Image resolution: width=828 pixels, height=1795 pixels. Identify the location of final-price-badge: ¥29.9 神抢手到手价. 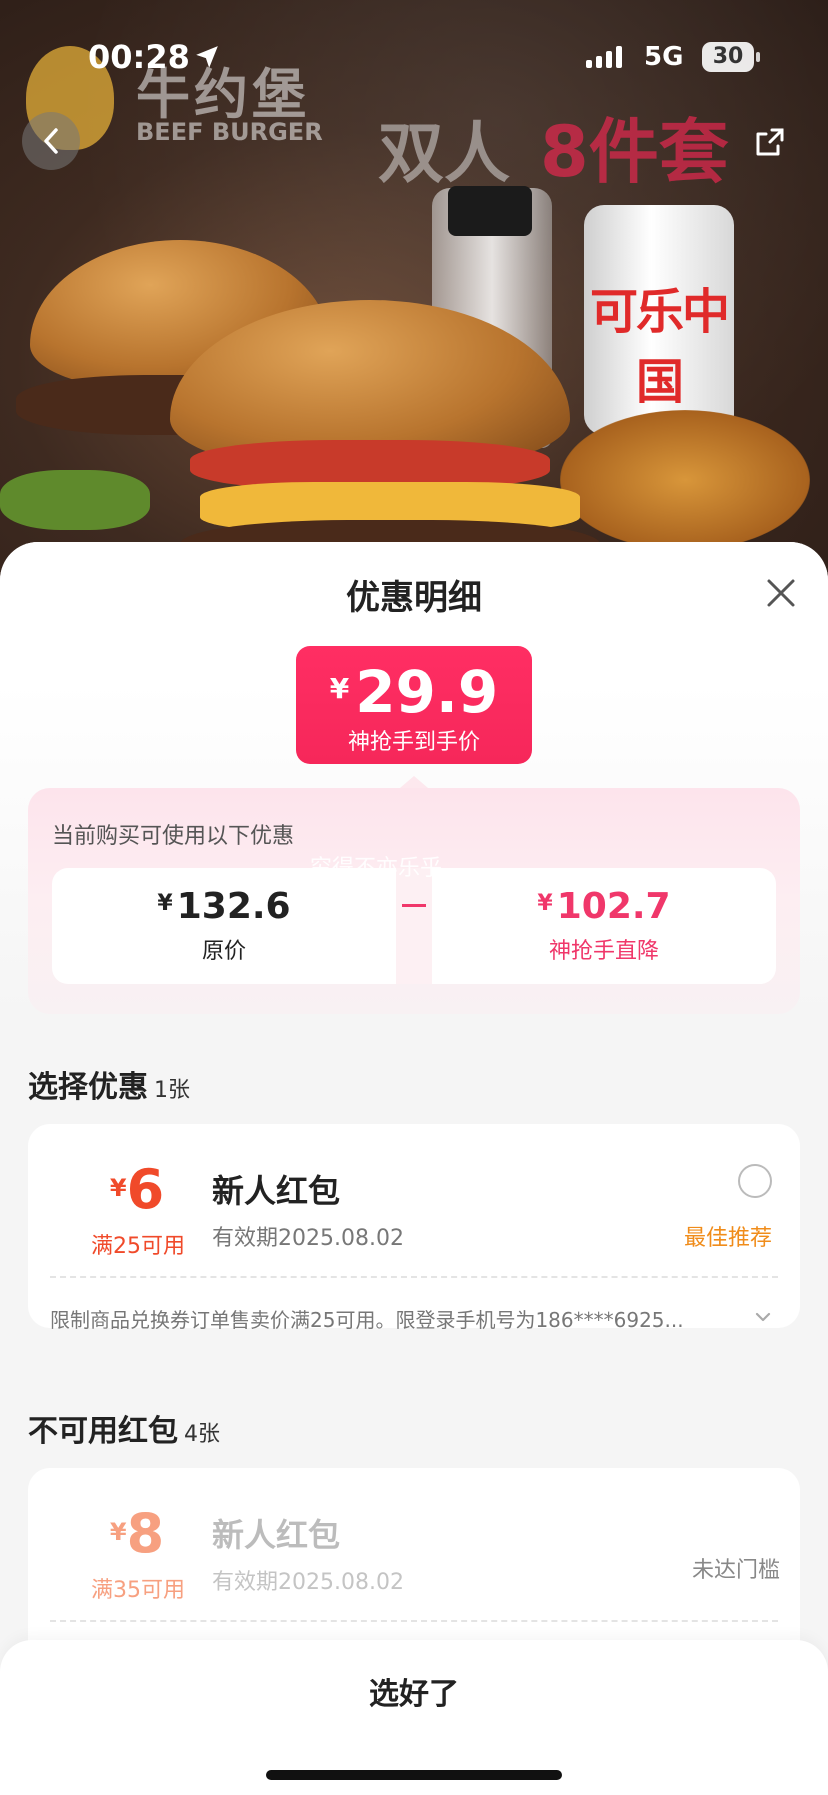
(414, 705).